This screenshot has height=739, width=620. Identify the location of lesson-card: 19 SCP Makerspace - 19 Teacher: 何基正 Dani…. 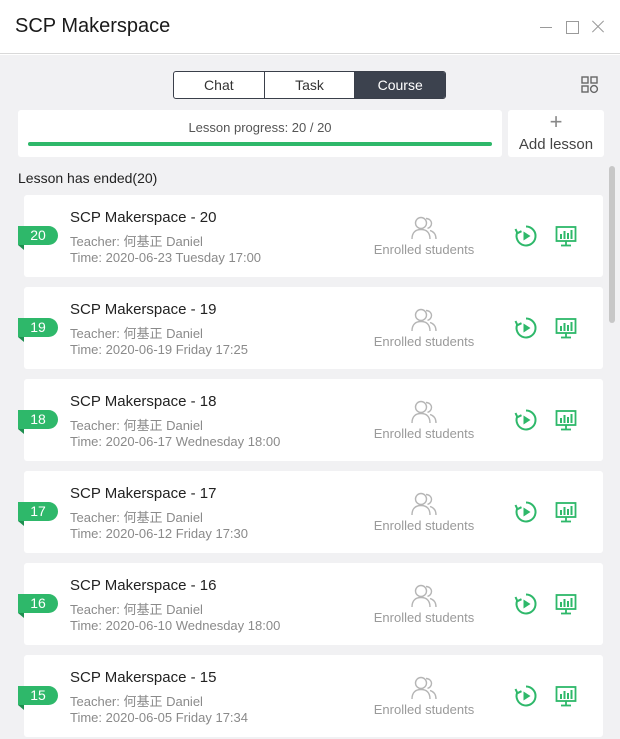
(310, 328).